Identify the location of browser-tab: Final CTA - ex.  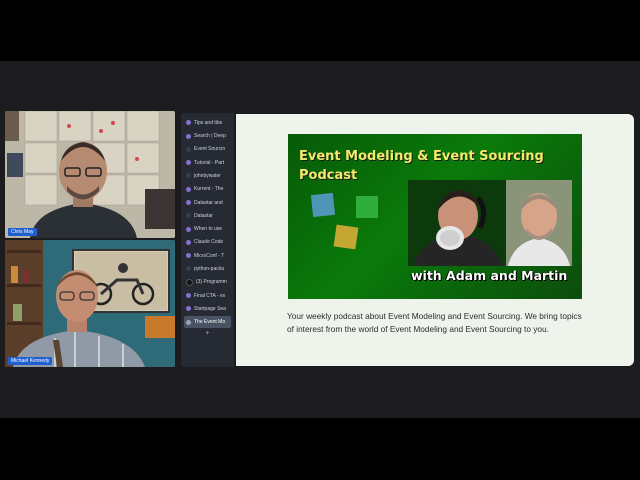
(207, 296).